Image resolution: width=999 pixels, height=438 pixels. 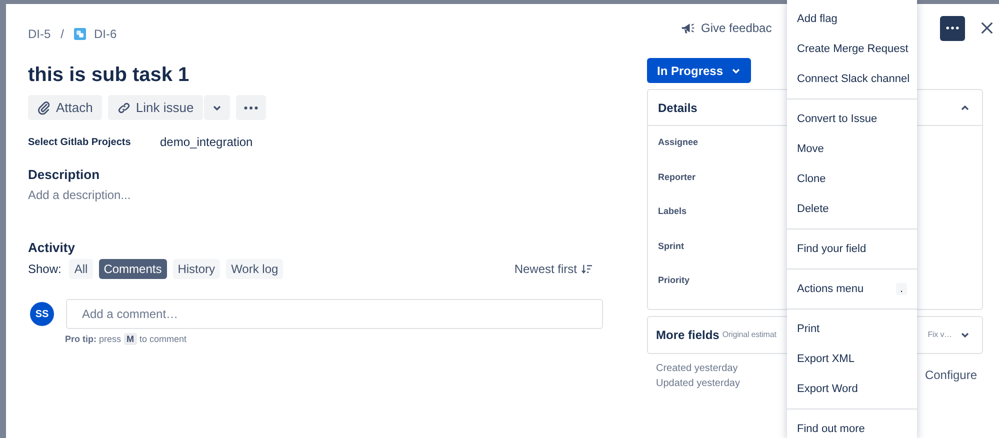 I want to click on field-label: Priority, so click(x=674, y=280).